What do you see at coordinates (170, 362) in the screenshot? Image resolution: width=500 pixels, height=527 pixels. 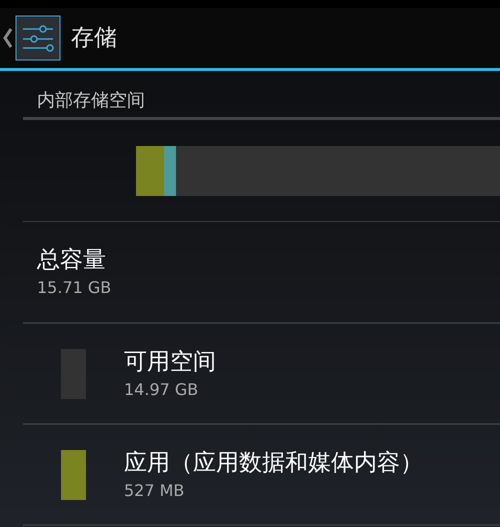 I see `item-title: 可用空间` at bounding box center [170, 362].